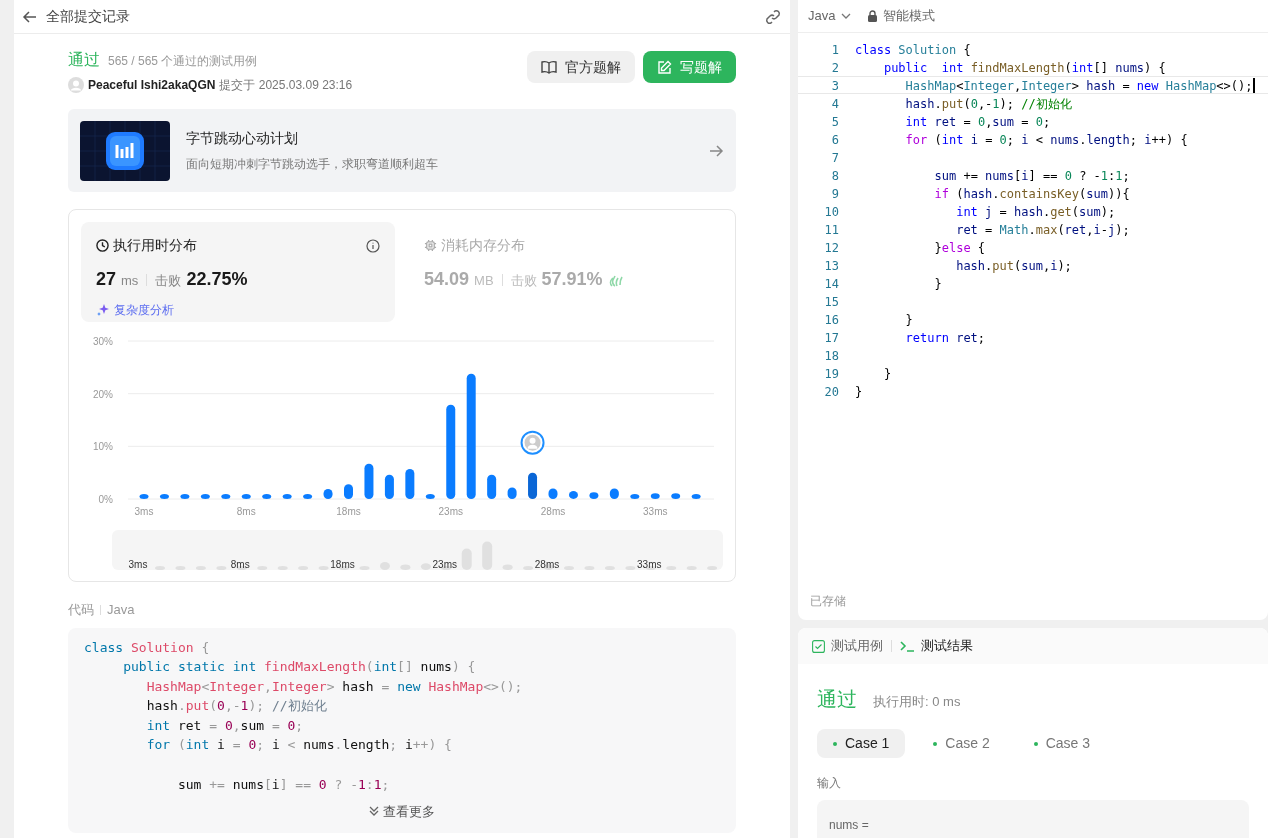 The image size is (1268, 838). Describe the element at coordinates (103, 310) in the screenshot. I see `sparkle-icon` at that location.